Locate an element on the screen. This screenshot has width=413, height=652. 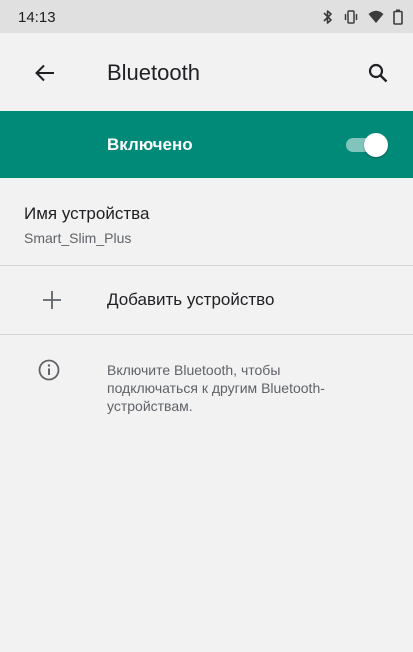
search-button is located at coordinates (378, 73).